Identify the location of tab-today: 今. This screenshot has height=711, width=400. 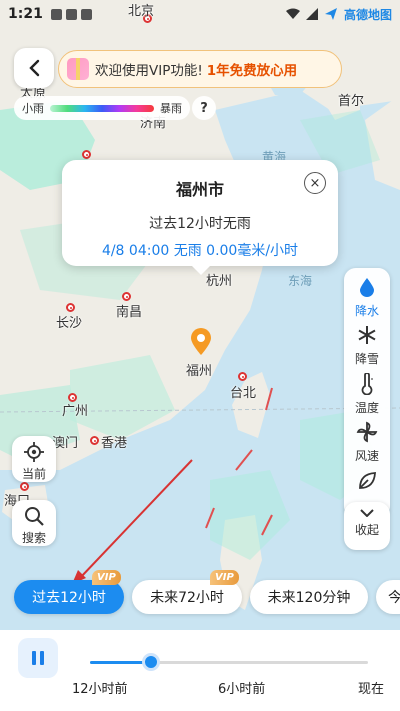
(388, 597).